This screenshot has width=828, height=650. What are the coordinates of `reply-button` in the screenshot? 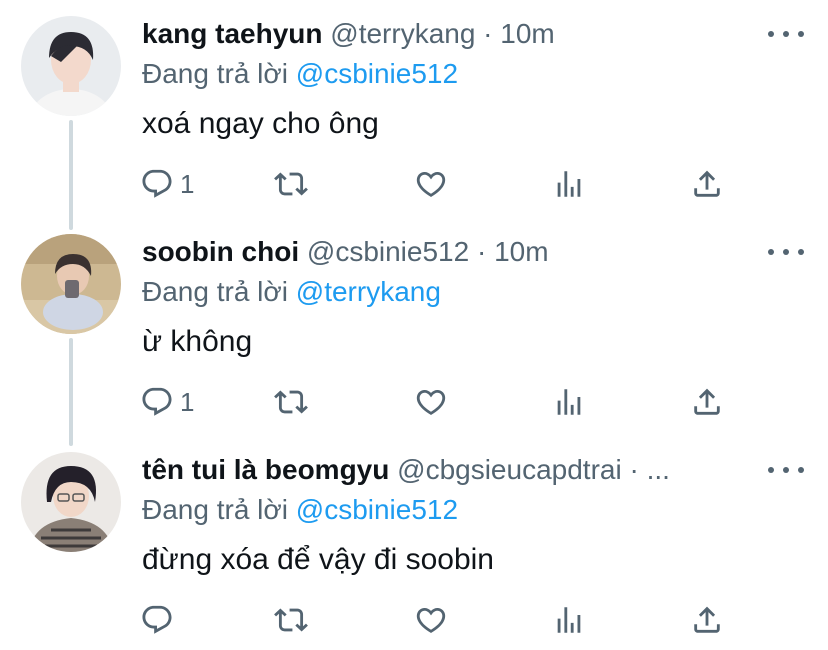 It's located at (160, 620).